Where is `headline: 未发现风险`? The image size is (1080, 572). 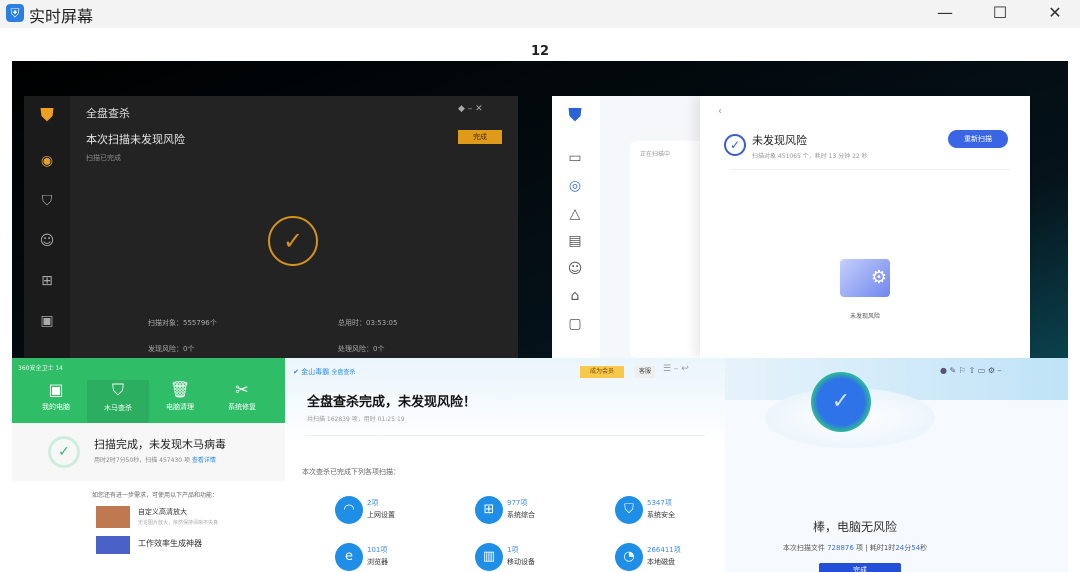
headline: 未发现风险 is located at coordinates (779, 140).